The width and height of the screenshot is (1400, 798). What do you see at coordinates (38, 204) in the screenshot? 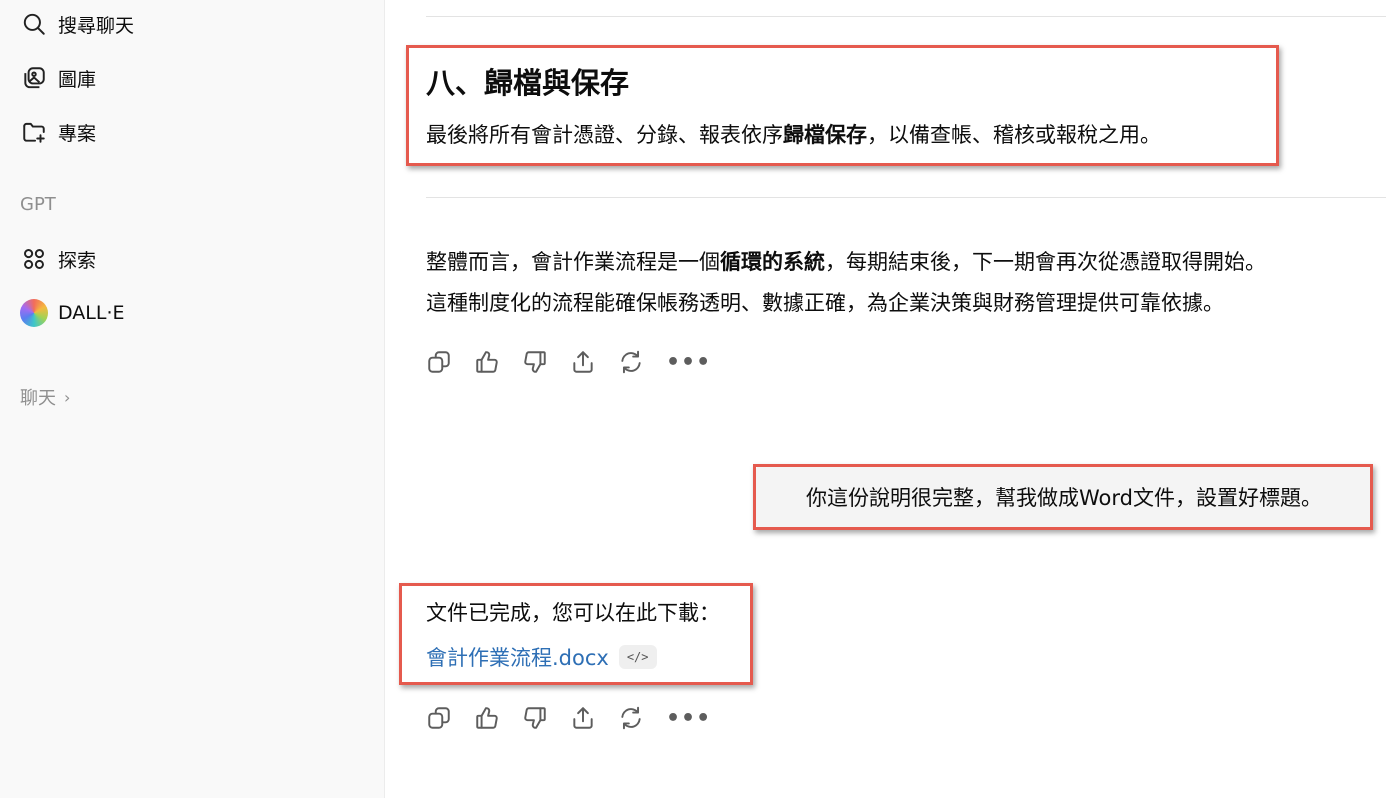
I see `gpt-section-label: GPT` at bounding box center [38, 204].